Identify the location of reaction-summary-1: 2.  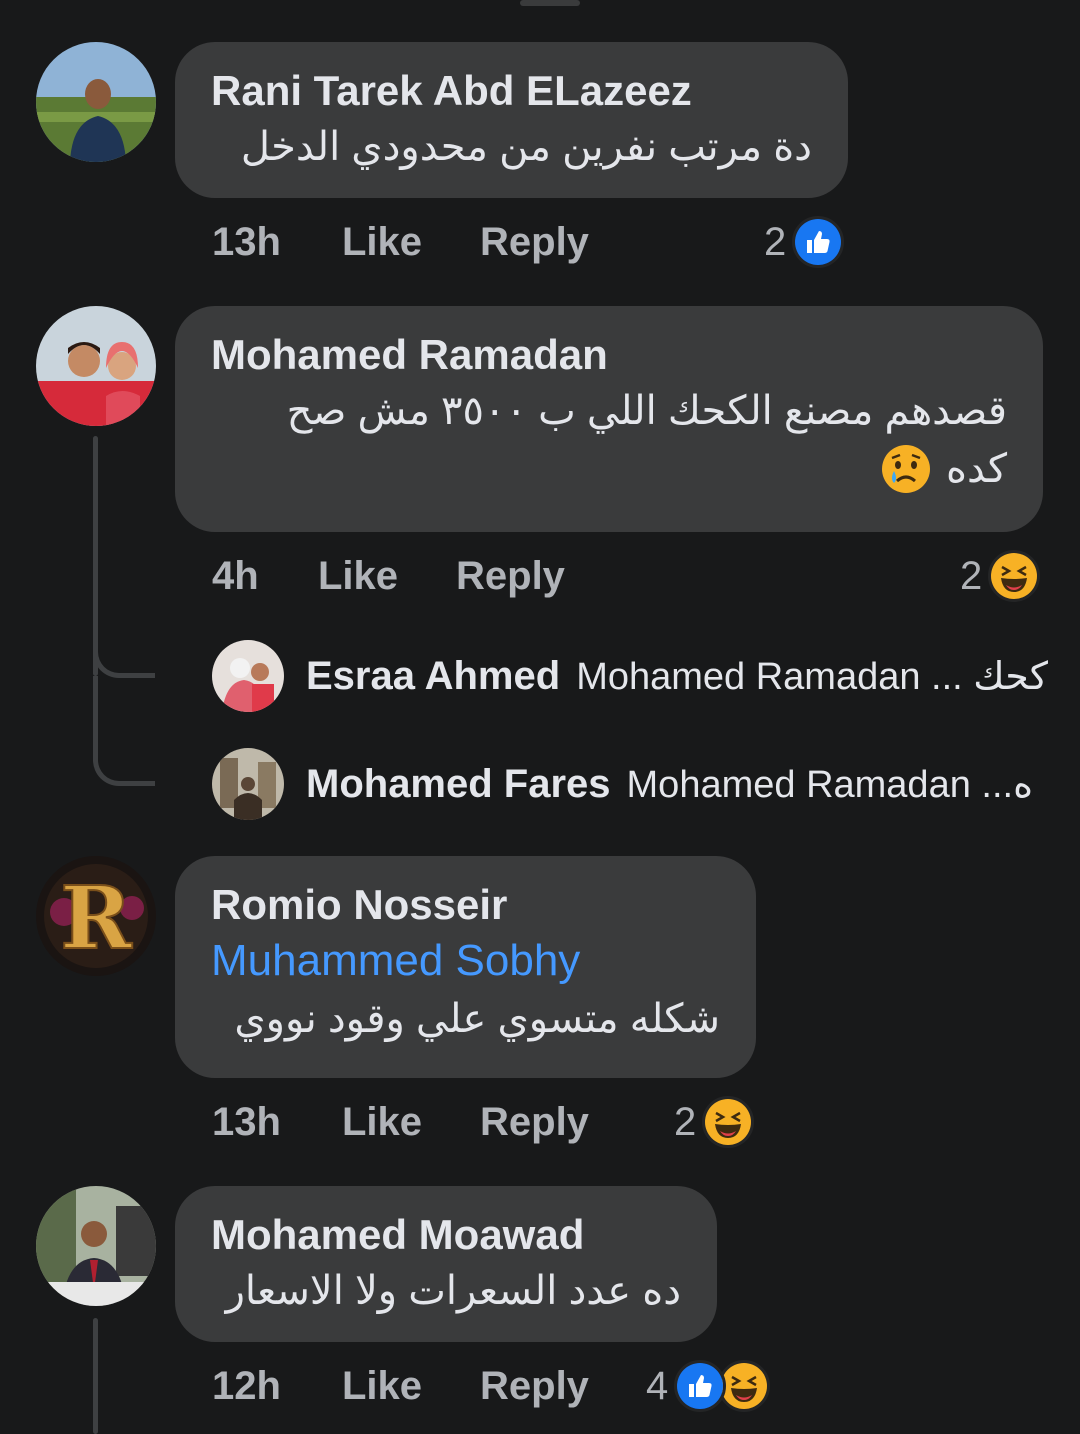
(804, 242).